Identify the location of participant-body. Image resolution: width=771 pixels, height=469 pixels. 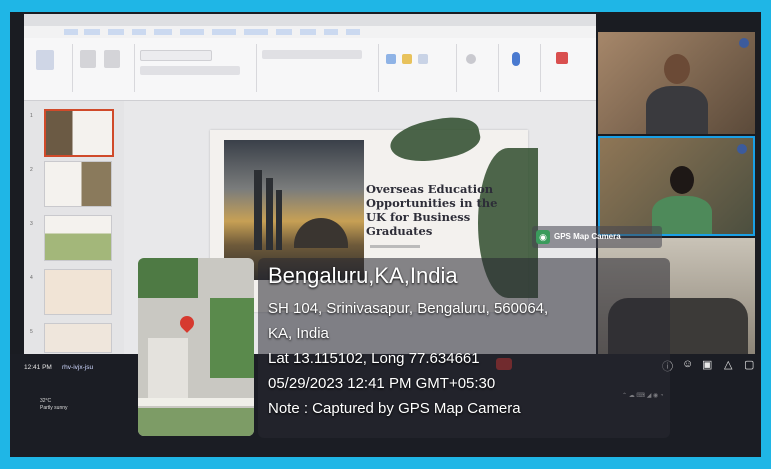
(677, 110).